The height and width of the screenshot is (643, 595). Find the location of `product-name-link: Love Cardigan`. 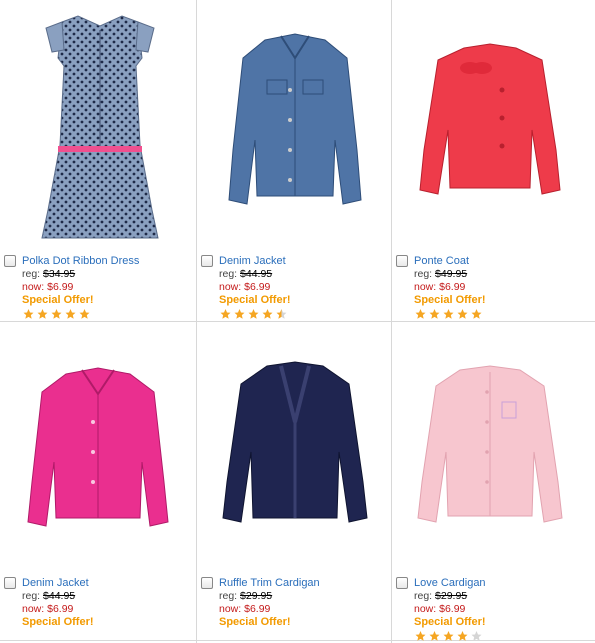

product-name-link: Love Cardigan is located at coordinates (450, 583).